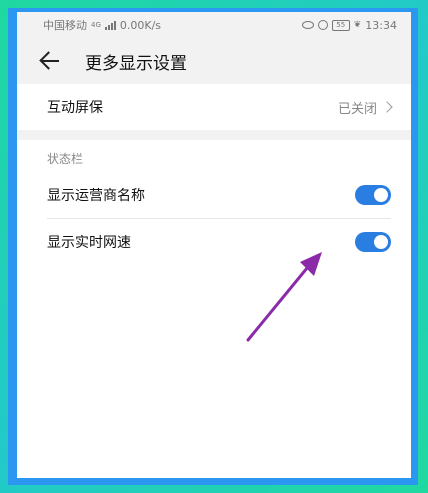  Describe the element at coordinates (96, 25) in the screenshot. I see `network-type: 4G` at that location.